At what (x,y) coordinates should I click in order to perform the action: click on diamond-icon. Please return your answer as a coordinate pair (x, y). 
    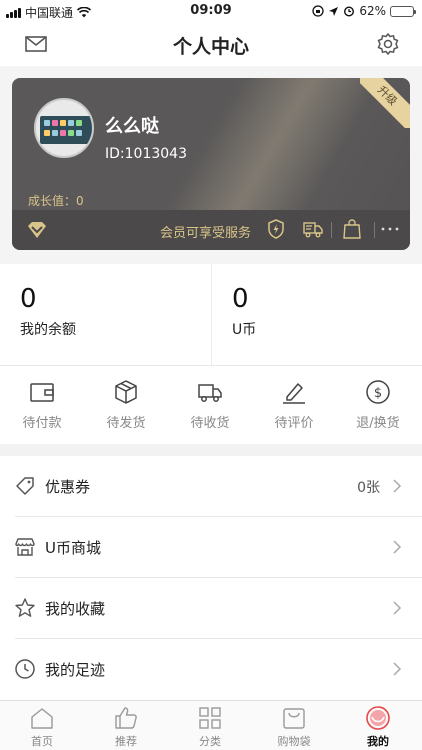
    Looking at the image, I should click on (37, 230).